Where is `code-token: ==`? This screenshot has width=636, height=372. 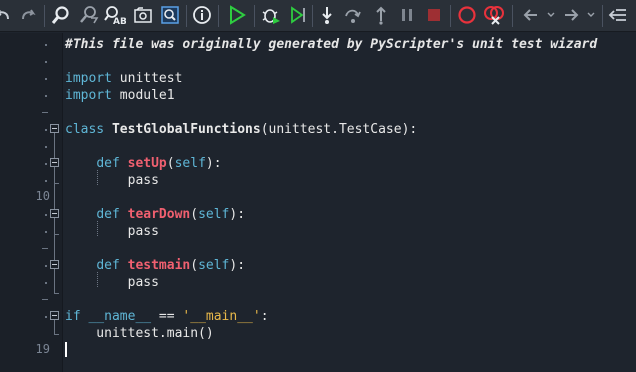 code-token: == is located at coordinates (167, 316).